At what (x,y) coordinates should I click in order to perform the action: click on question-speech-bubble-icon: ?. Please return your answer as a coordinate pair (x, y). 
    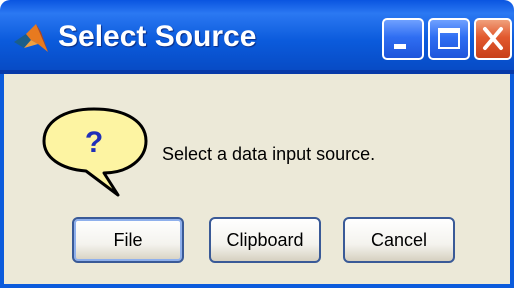
    Looking at the image, I should click on (95, 152).